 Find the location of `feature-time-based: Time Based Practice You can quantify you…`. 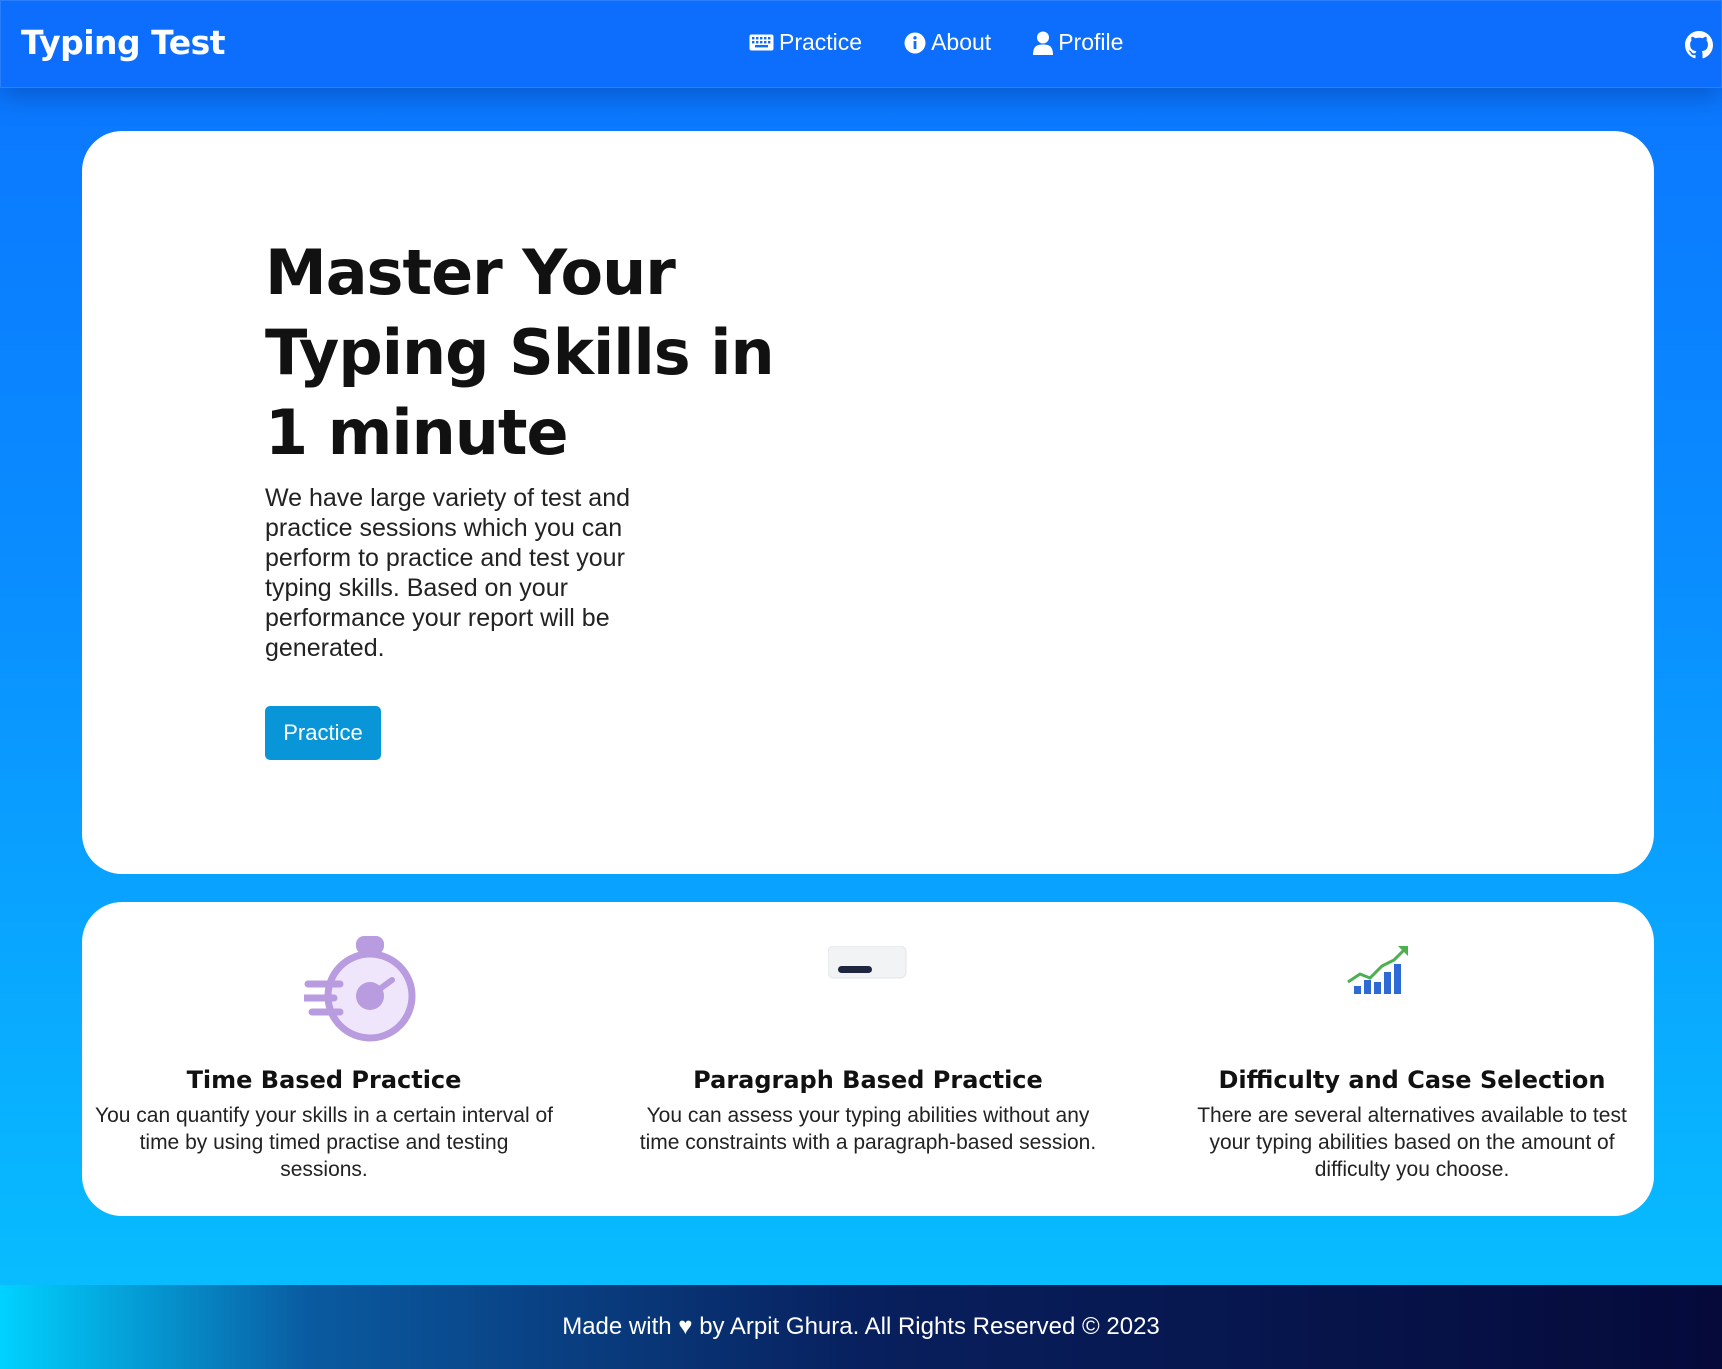

feature-time-based: Time Based Practice You can quantify you… is located at coordinates (324, 1041).